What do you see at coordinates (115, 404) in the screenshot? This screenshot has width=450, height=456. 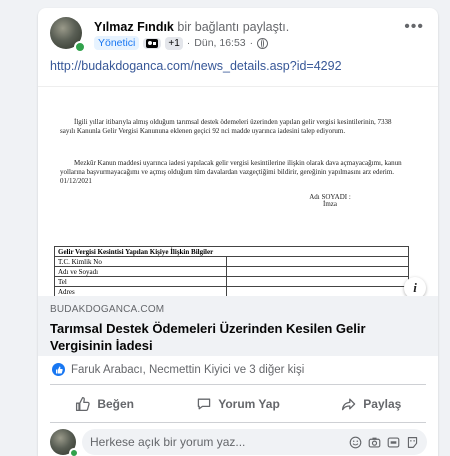 I see `like-label: Beğen` at bounding box center [115, 404].